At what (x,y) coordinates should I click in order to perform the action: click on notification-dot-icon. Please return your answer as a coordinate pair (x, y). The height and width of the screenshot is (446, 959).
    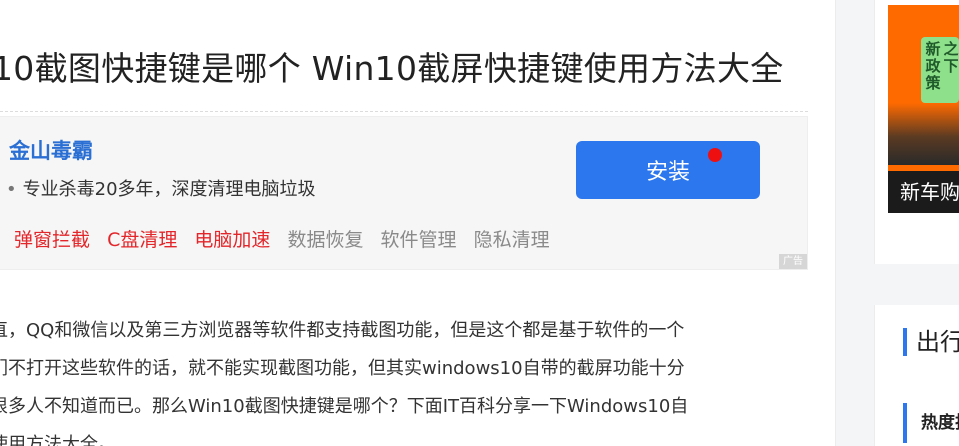
    Looking at the image, I should click on (715, 155).